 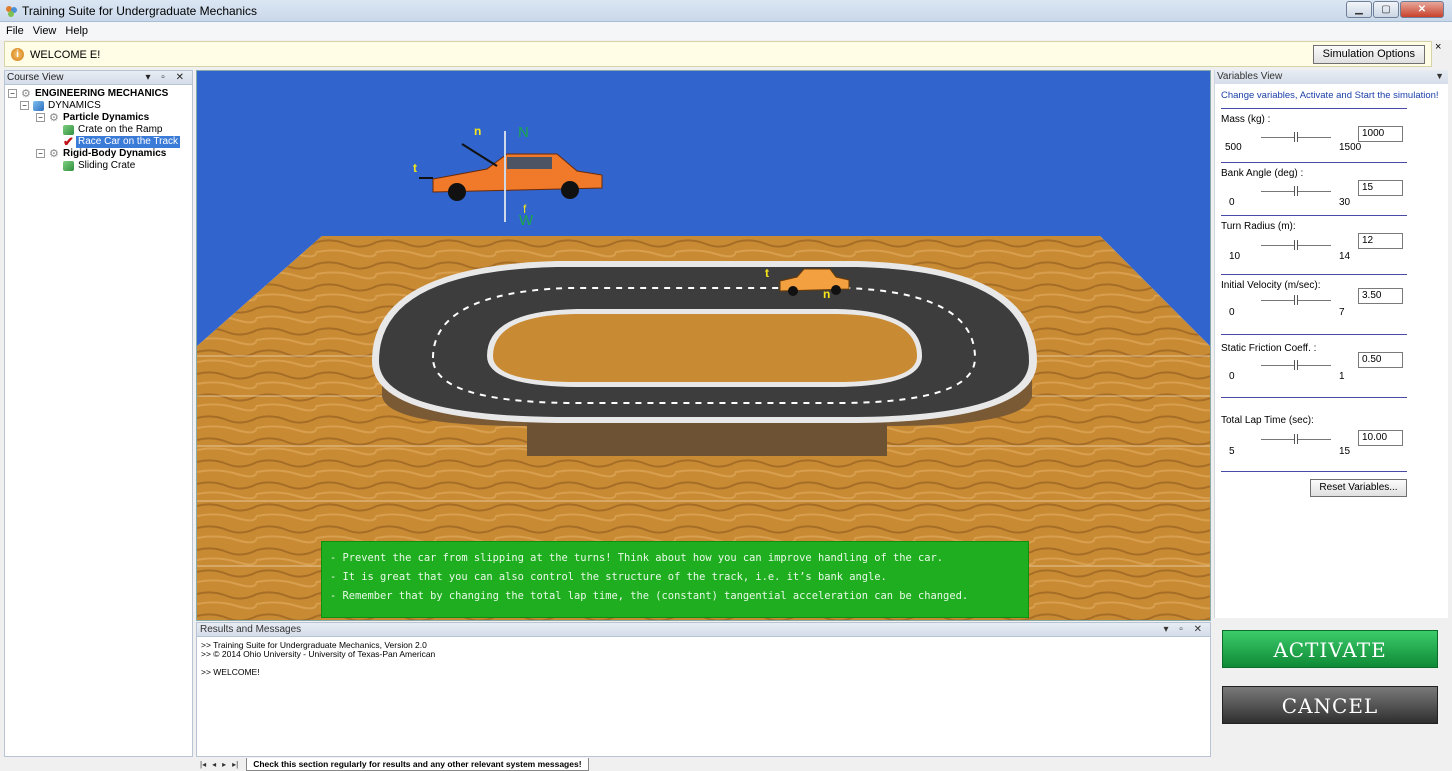 What do you see at coordinates (703, 630) in the screenshot?
I see `results-header: Results and Messages ▾ ▫ ✕` at bounding box center [703, 630].